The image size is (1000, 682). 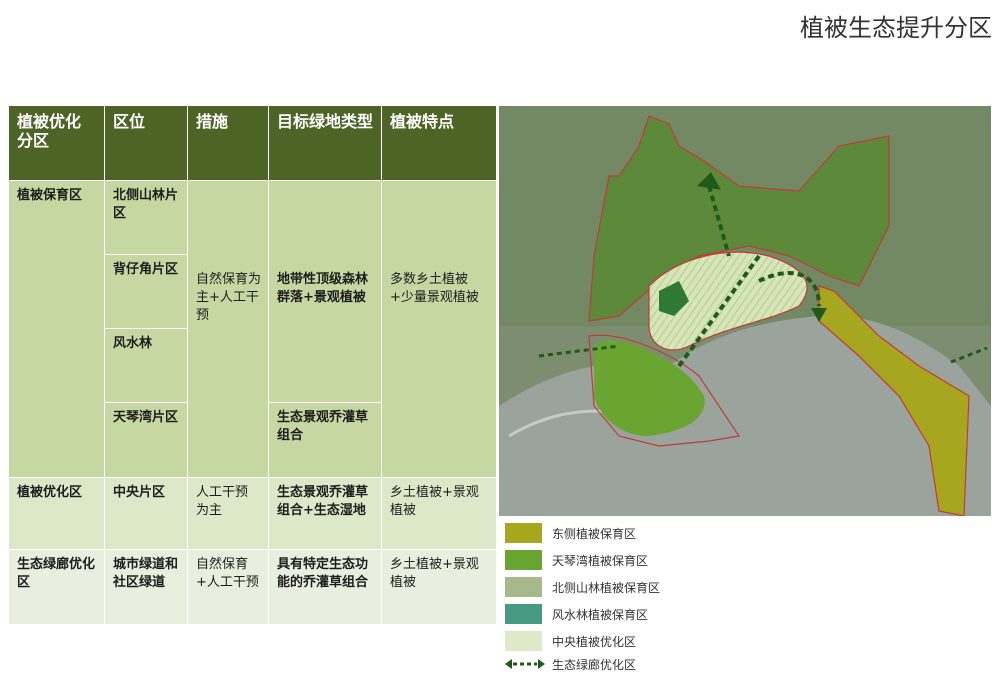 I want to click on header-zone: 植被优化分区, so click(x=56, y=143).